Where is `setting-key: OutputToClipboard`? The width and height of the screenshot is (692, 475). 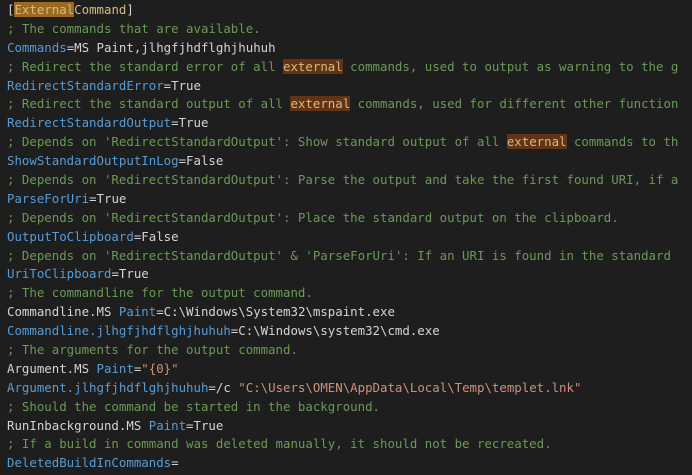
setting-key: OutputToClipboard is located at coordinates (70, 236).